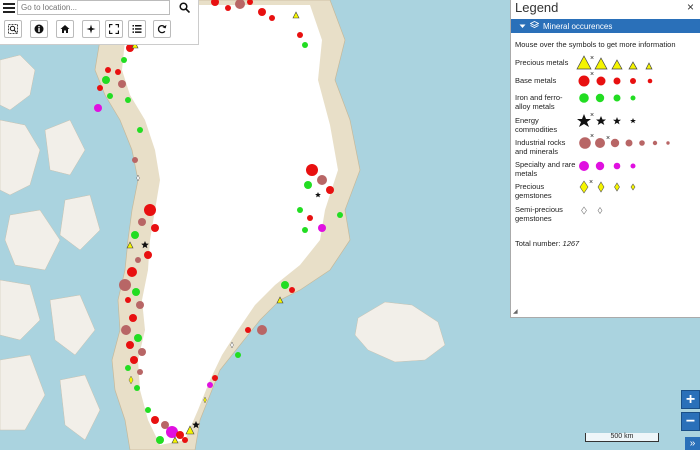 The height and width of the screenshot is (450, 700). I want to click on home-icon, so click(65, 29).